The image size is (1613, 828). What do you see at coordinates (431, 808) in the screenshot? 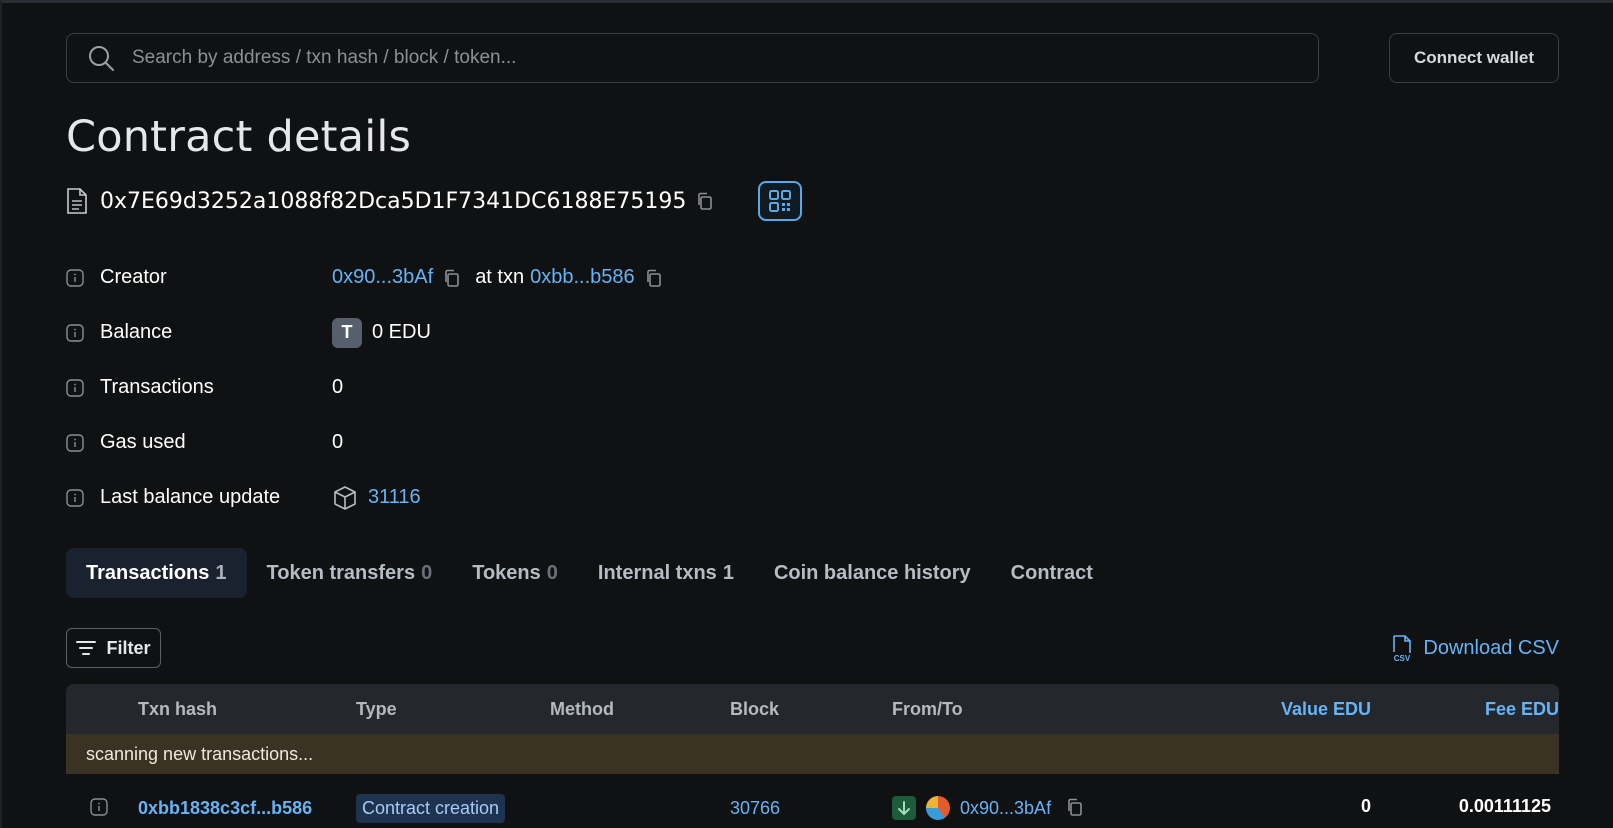
I see `type-badge: Contract creation` at bounding box center [431, 808].